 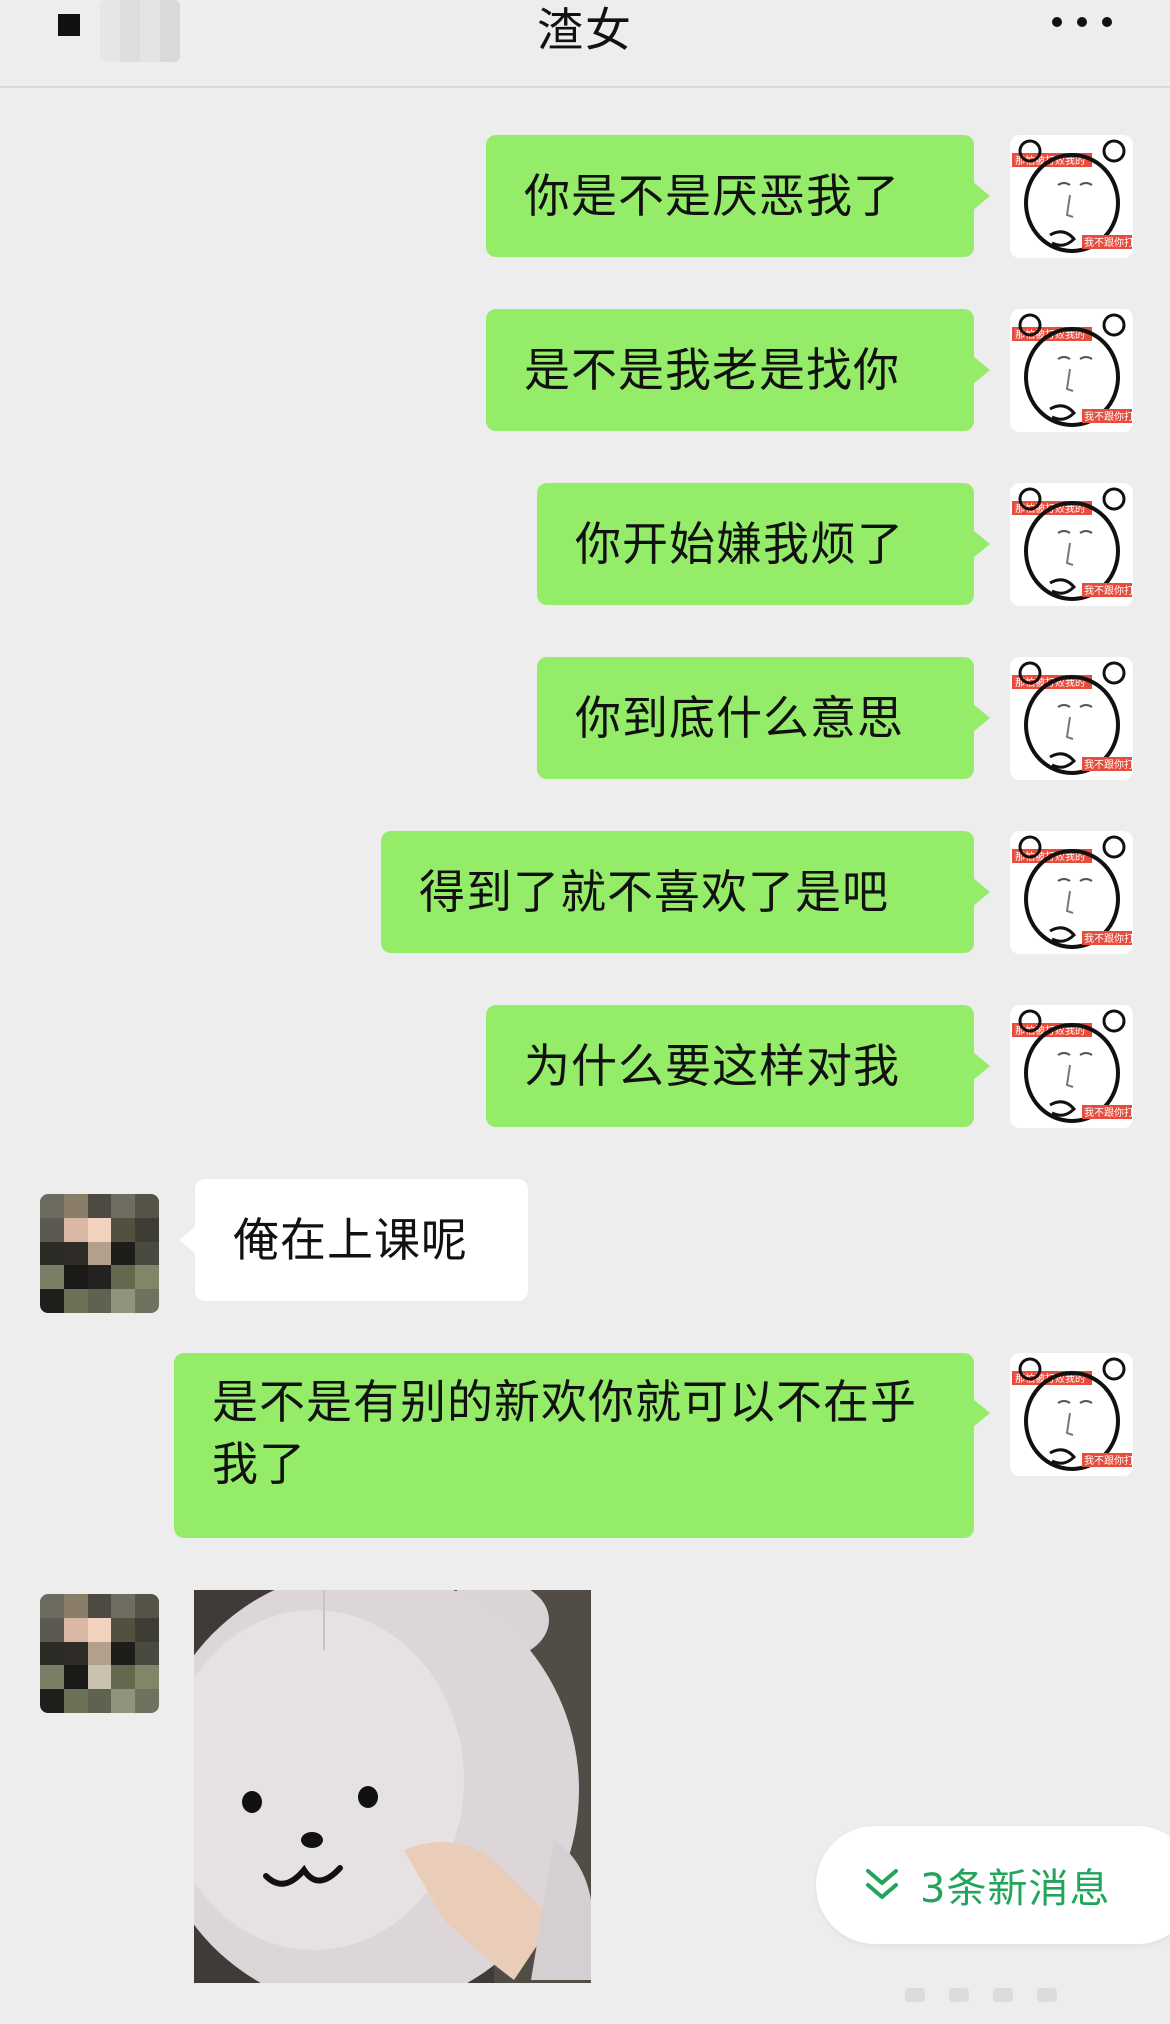 I want to click on message-bubble-sent: 是不是我老是找你, so click(x=738, y=370).